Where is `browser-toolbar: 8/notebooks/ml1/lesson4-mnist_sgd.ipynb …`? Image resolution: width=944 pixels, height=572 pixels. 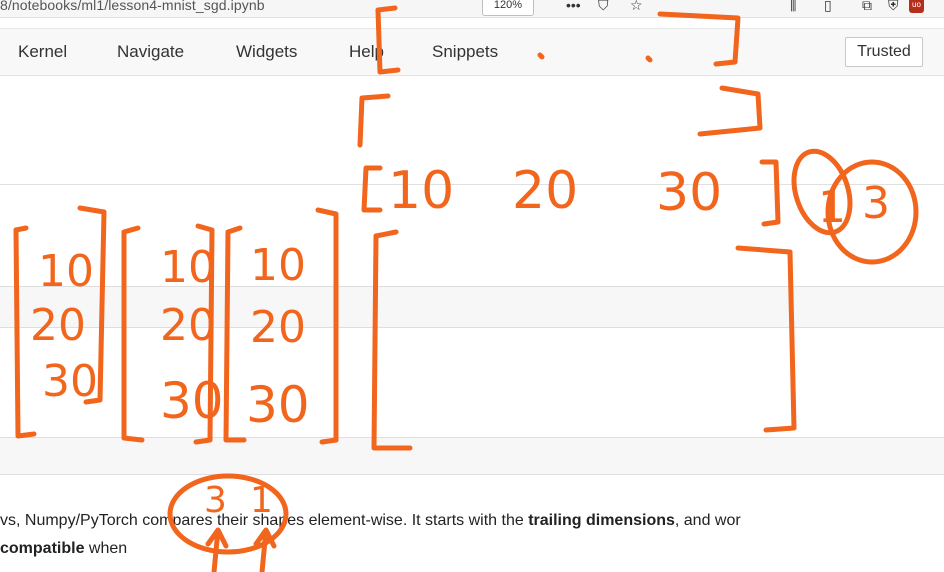
browser-toolbar: 8/notebooks/ml1/lesson4-mnist_sgd.ipynb … is located at coordinates (472, 9).